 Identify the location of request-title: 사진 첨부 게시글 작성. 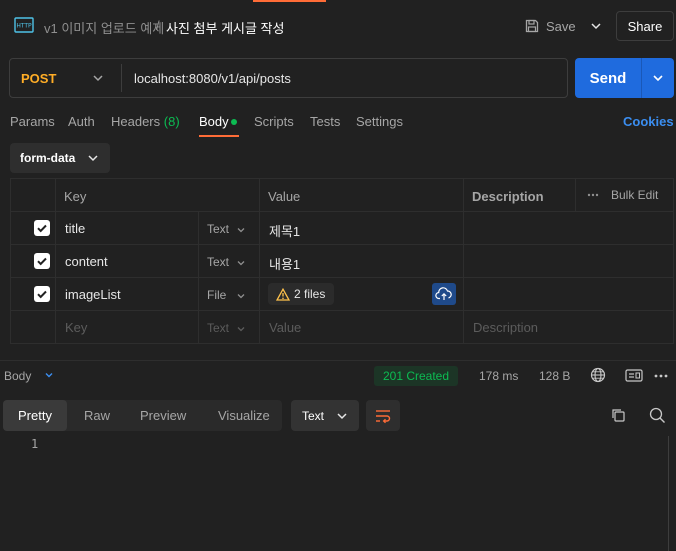
(225, 27).